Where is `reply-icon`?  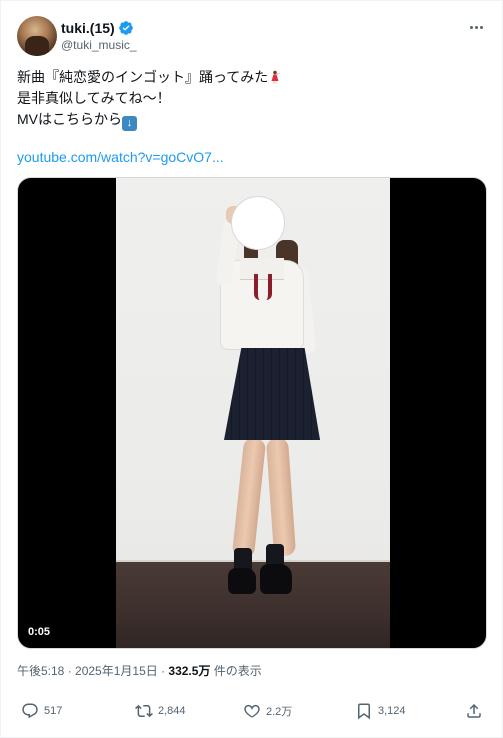 reply-icon is located at coordinates (30, 711).